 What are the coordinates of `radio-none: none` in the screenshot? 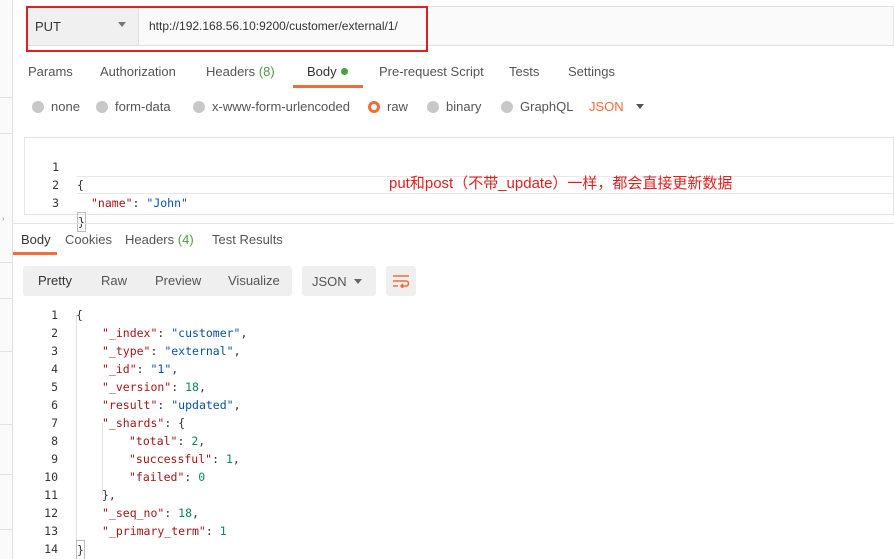 It's located at (56, 106).